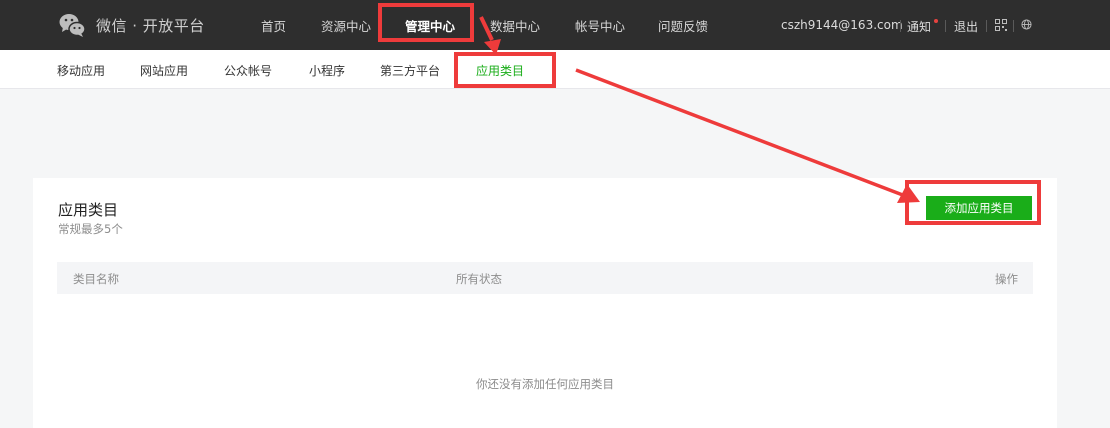 This screenshot has height=428, width=1110. I want to click on annotation-box-category, so click(505, 70).